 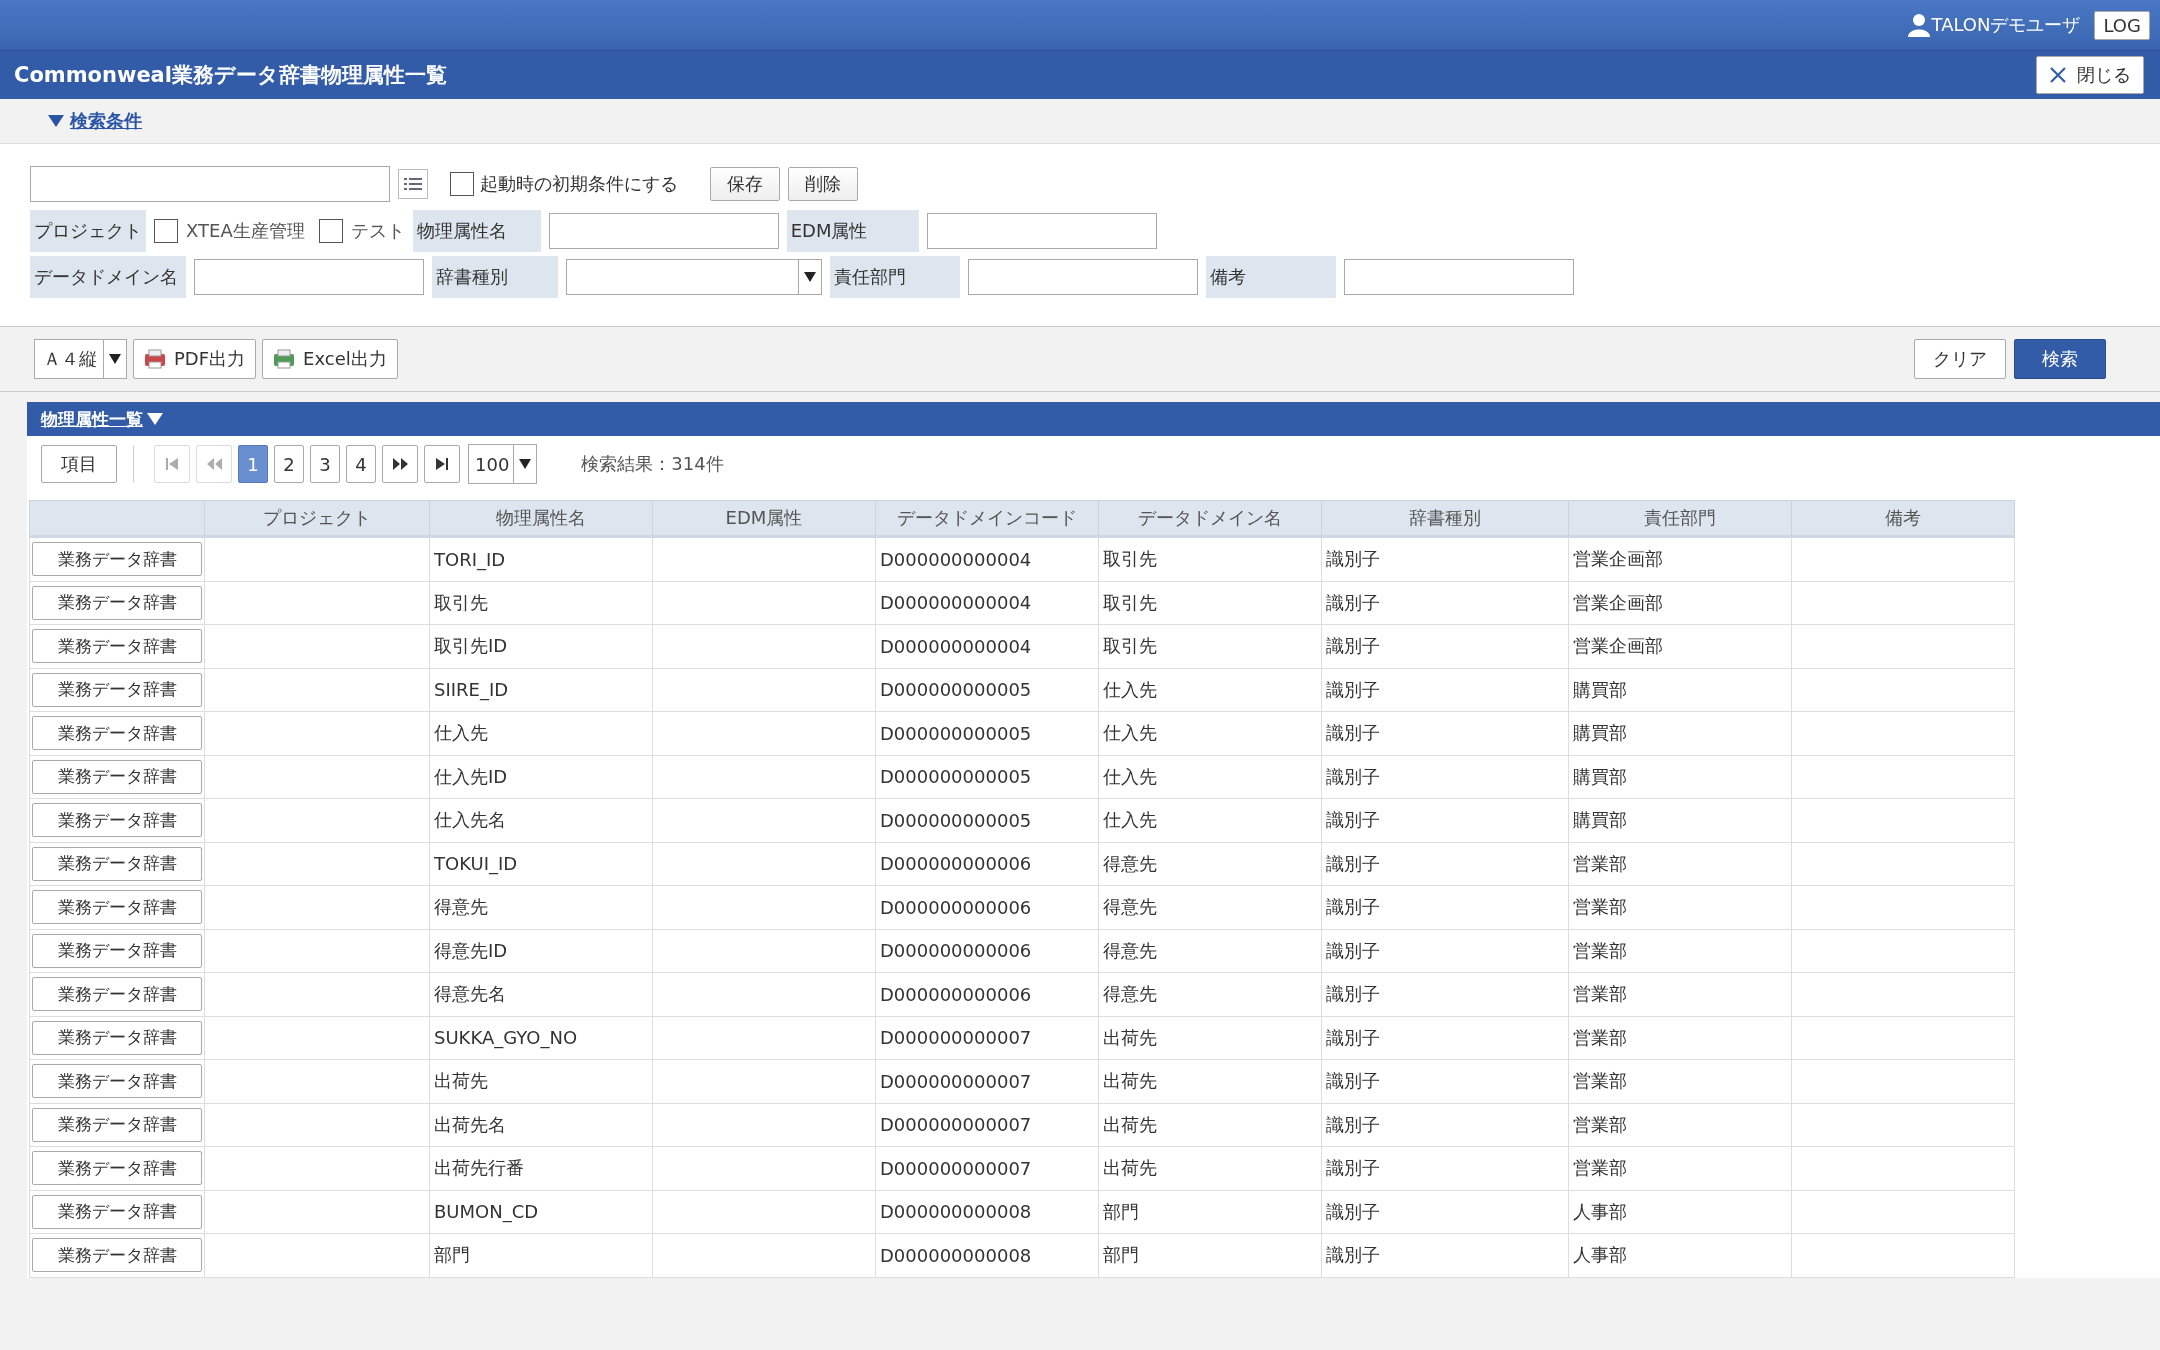 What do you see at coordinates (2006, 25) in the screenshot?
I see `user-name: TALONデモユーザ` at bounding box center [2006, 25].